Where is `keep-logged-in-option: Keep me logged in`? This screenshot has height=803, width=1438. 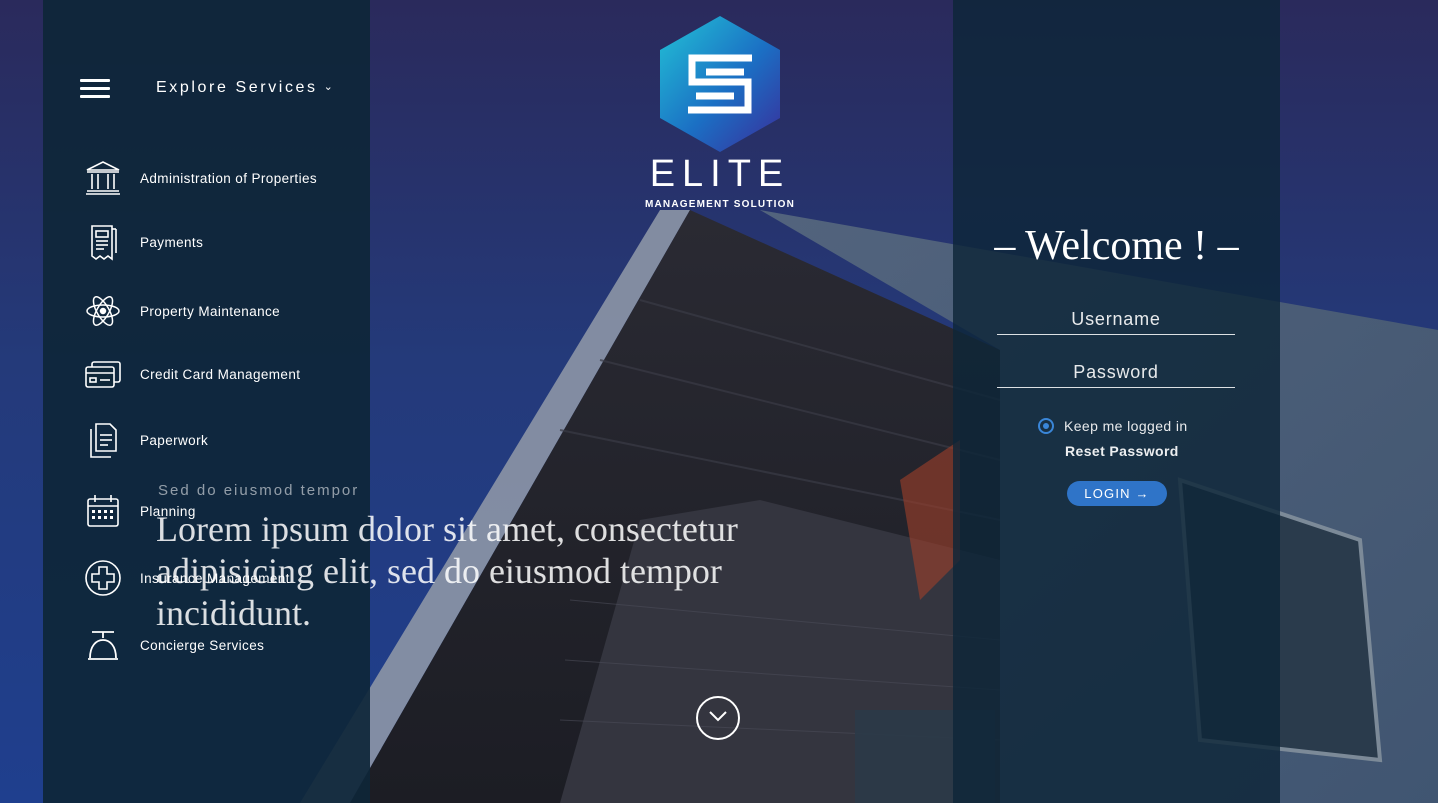
keep-logged-in-option: Keep me logged in is located at coordinates (1113, 426).